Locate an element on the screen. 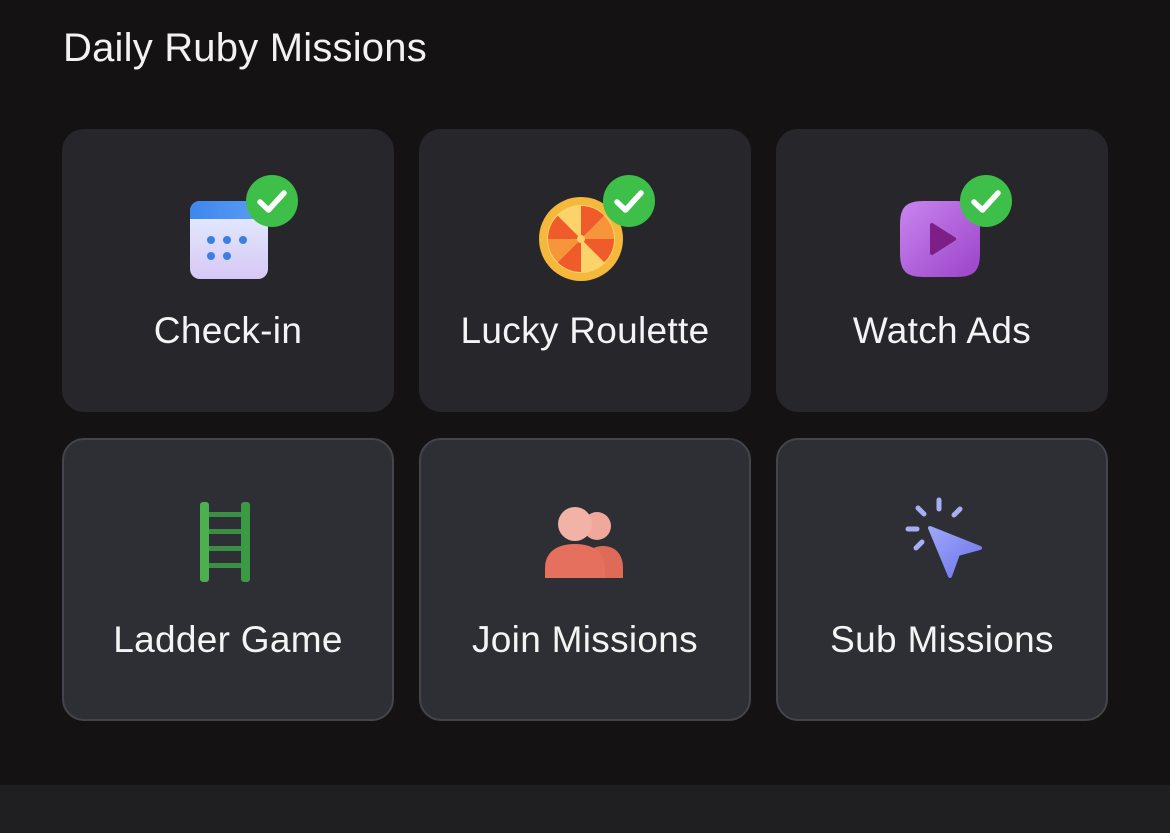  mission-card-watch-ads: Watch Ads is located at coordinates (942, 270).